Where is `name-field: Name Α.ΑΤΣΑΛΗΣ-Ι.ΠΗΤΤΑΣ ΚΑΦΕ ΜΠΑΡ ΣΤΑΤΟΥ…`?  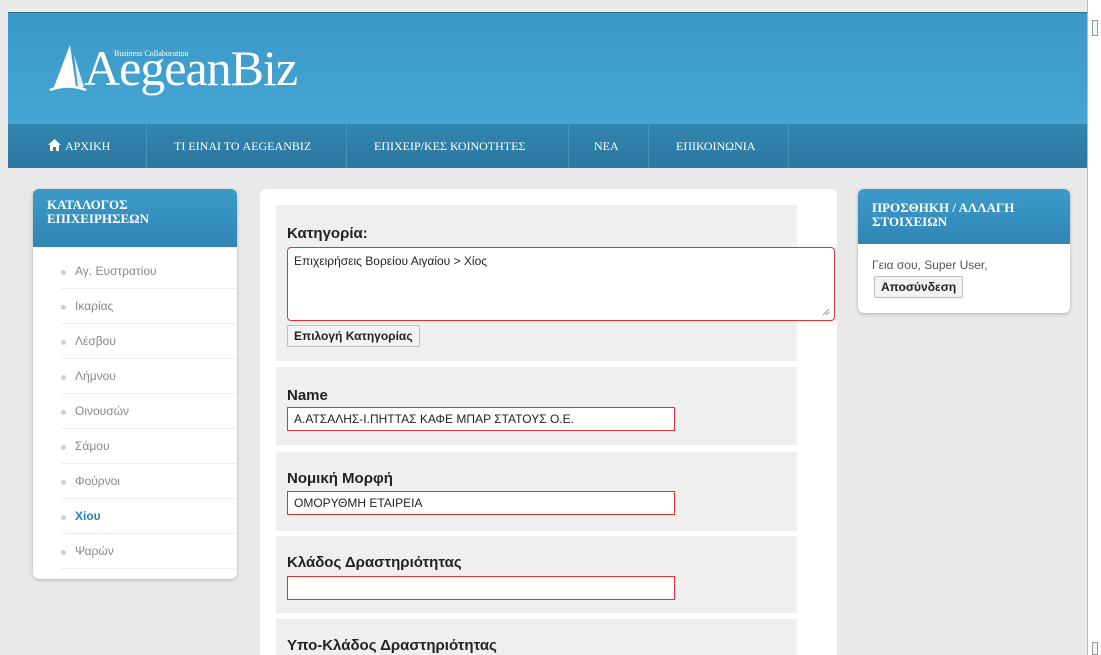
name-field: Name Α.ΑΤΣΑΛΗΣ-Ι.ΠΗΤΤΑΣ ΚΑΦΕ ΜΠΑΡ ΣΤΑΤΟΥ… is located at coordinates (536, 406).